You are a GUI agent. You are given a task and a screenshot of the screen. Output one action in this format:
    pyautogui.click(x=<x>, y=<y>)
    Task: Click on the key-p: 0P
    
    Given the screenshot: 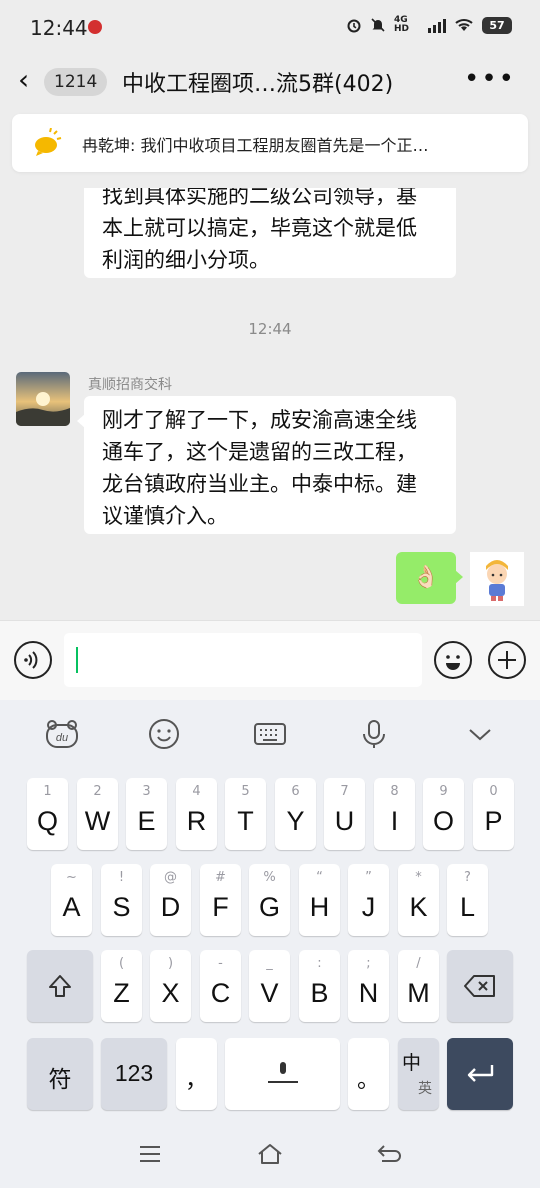 What is the action you would take?
    pyautogui.click(x=493, y=814)
    